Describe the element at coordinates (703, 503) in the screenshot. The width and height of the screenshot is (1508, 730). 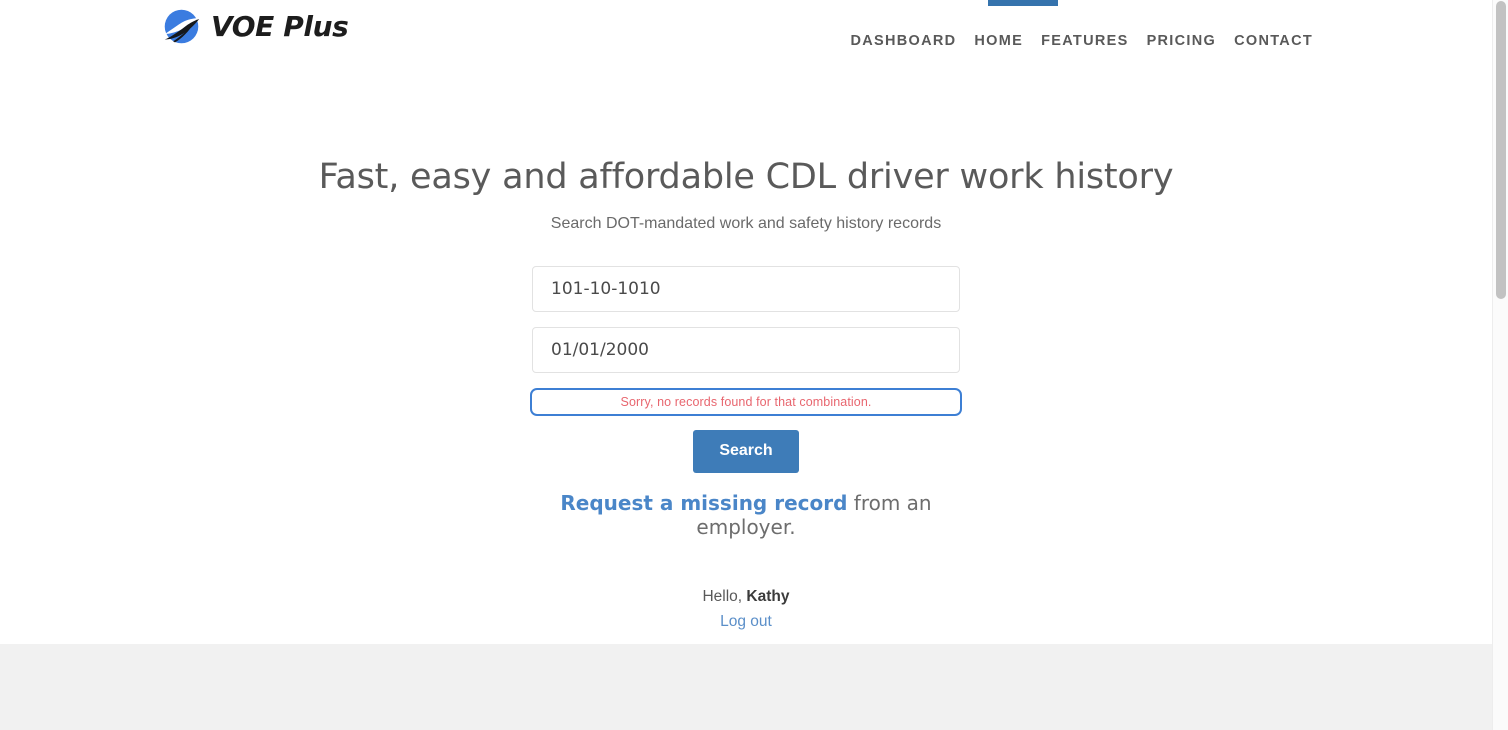
I see `request-missing-record-link: Request a missing record` at that location.